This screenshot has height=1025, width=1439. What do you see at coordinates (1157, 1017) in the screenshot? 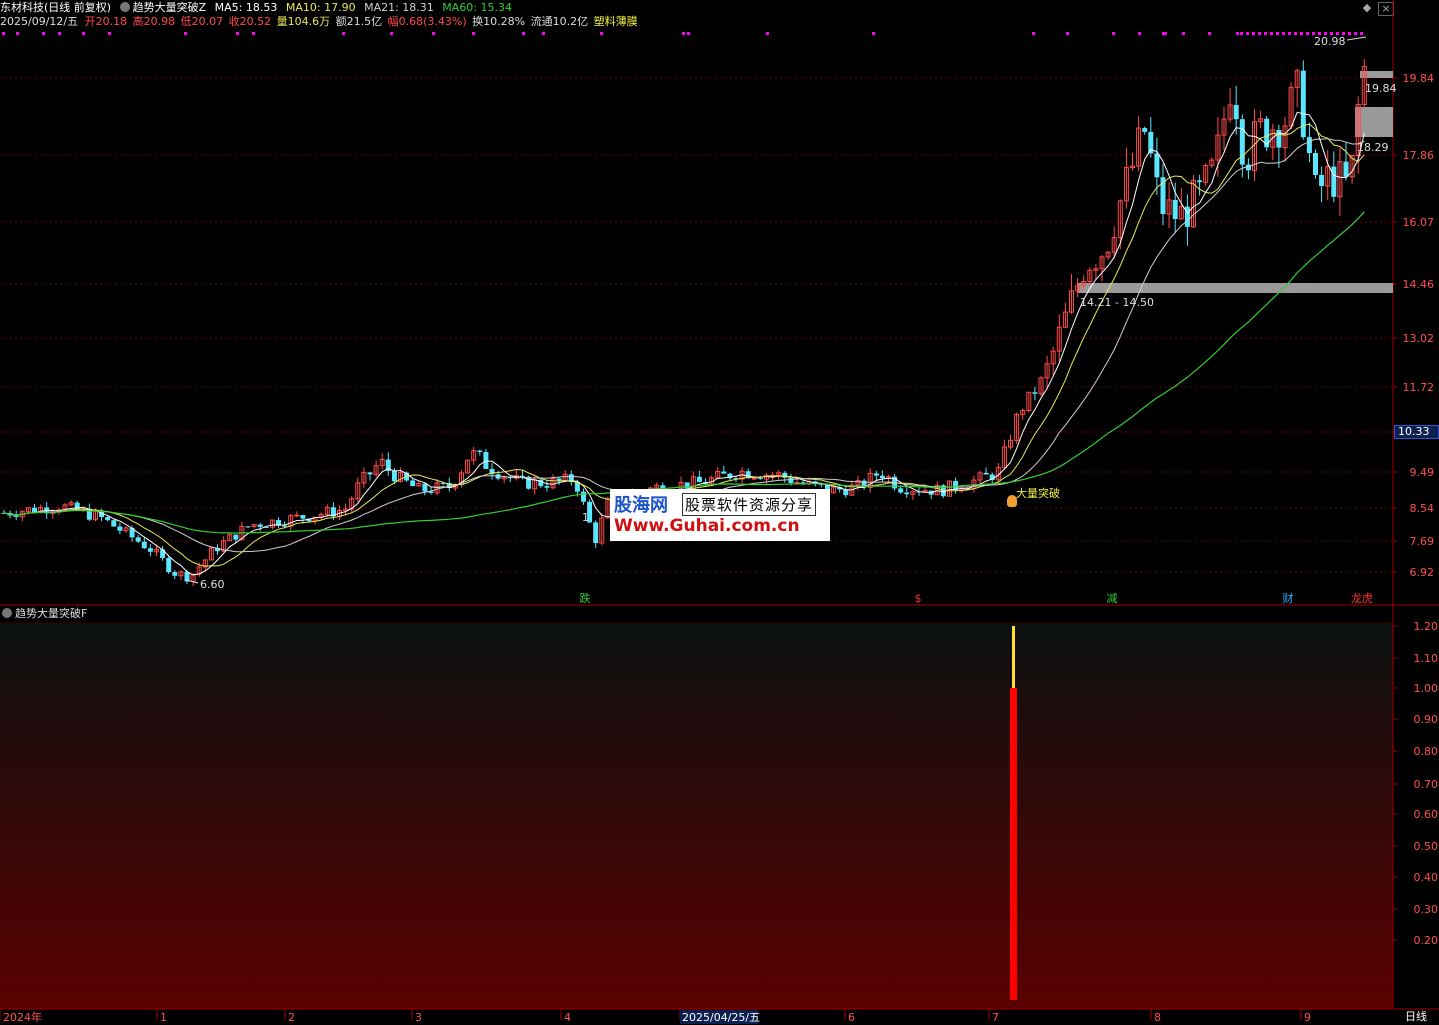
I see `time-axis-label: 8` at bounding box center [1157, 1017].